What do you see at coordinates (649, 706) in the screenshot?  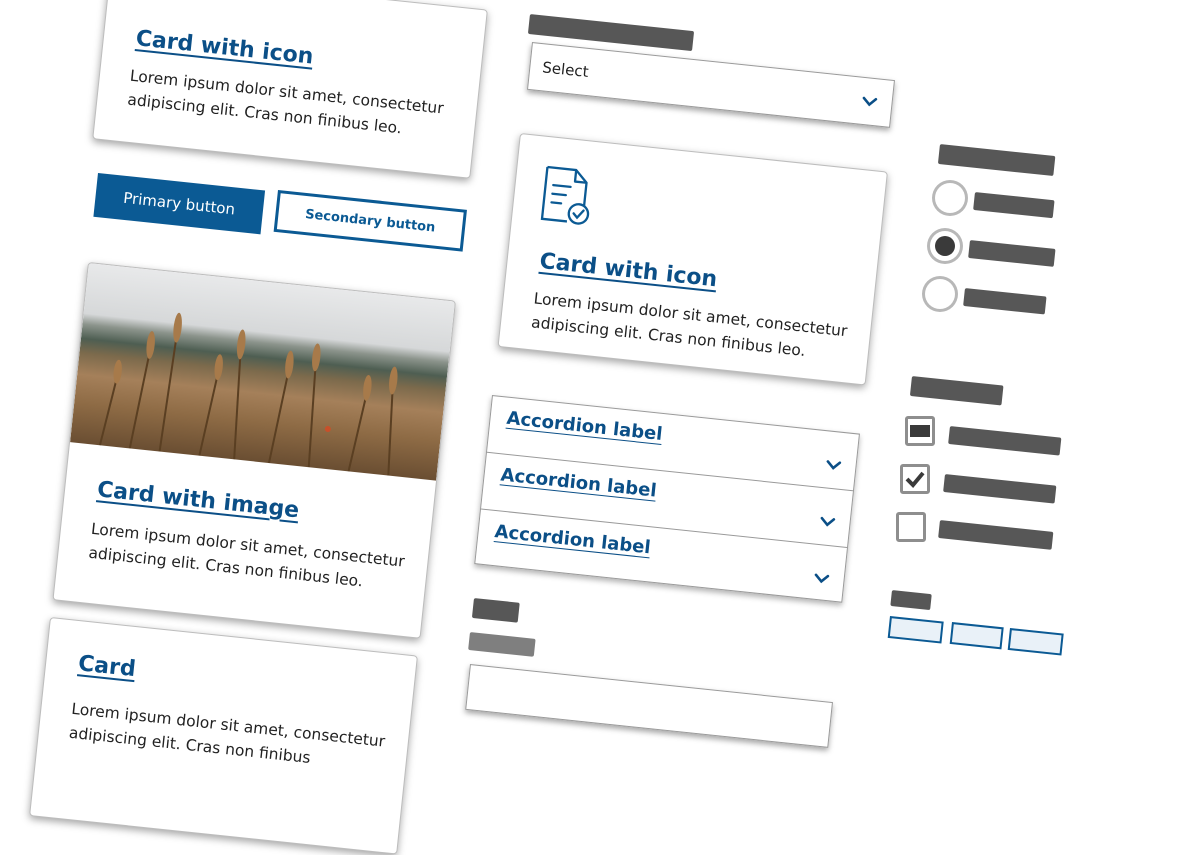 I see `text-input` at bounding box center [649, 706].